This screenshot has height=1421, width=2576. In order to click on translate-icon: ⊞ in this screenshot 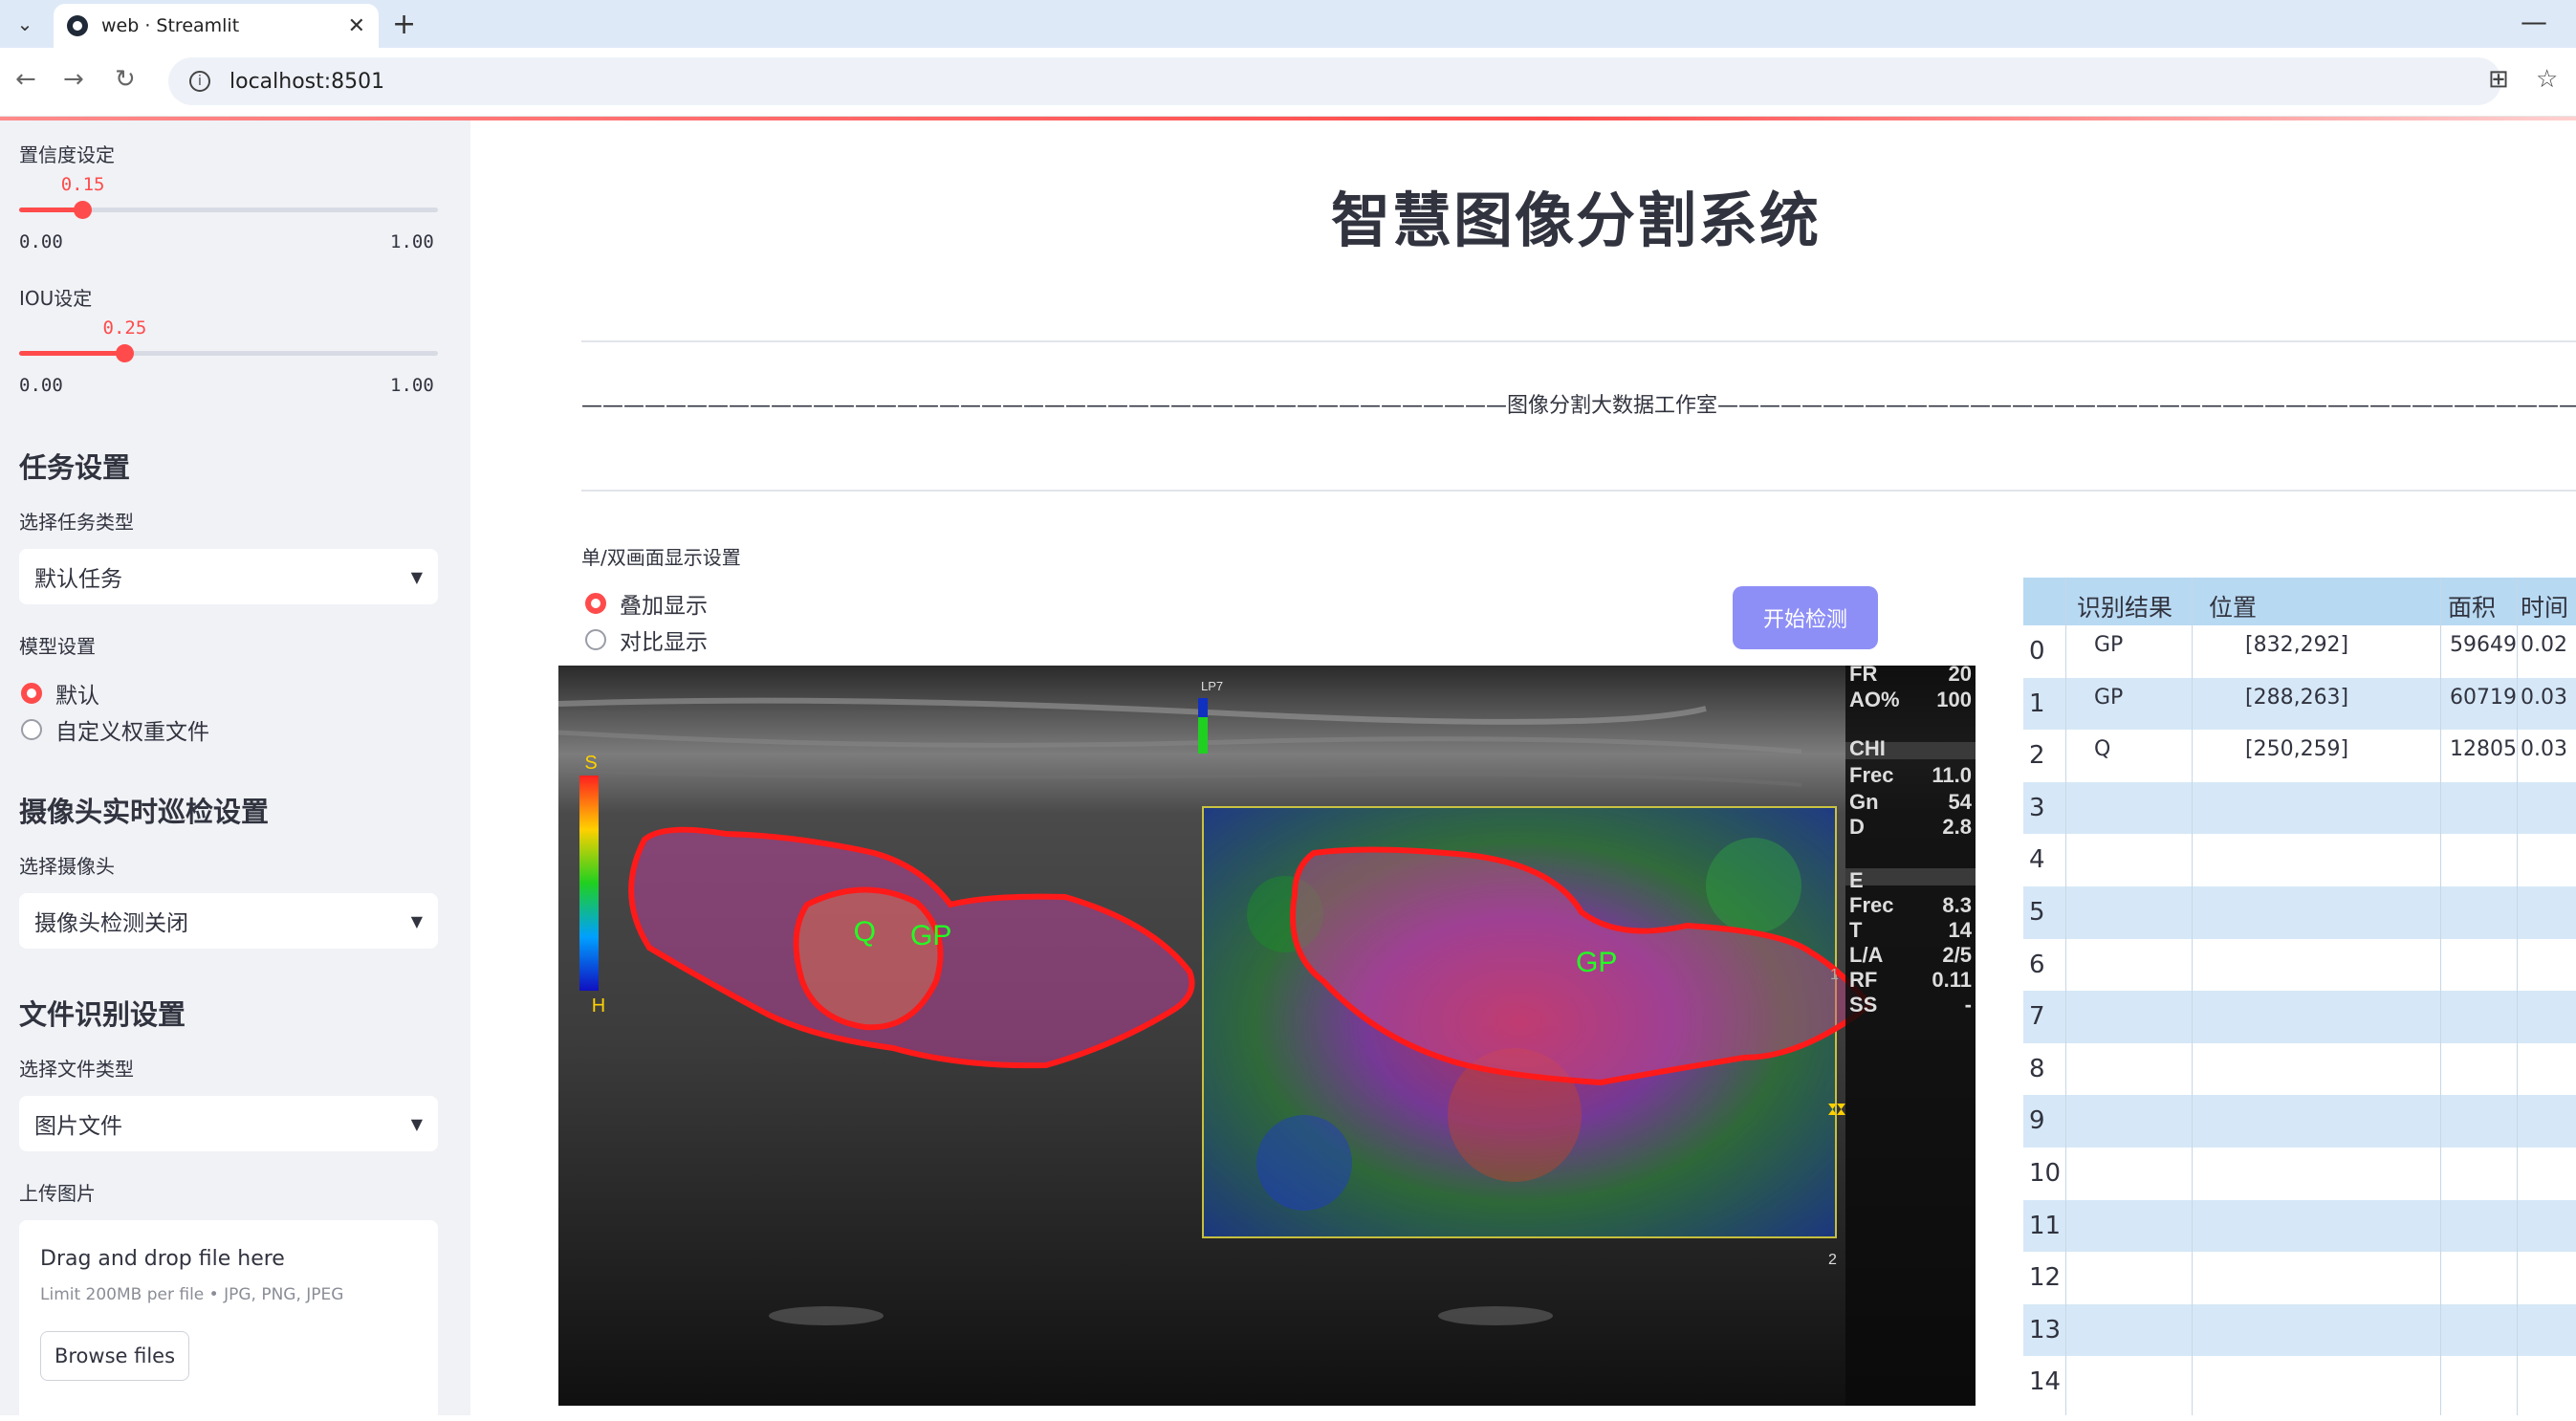, I will do `click(2498, 79)`.